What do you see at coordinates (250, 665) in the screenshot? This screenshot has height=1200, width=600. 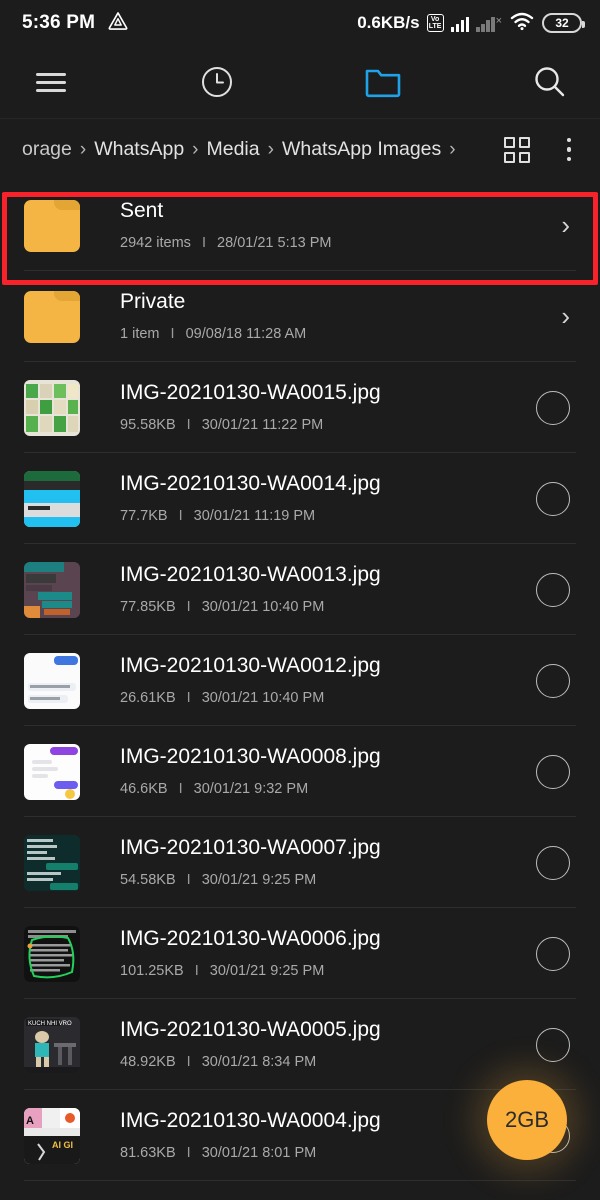 I see `item-name: IMG-20210130-WA0012.jpg` at bounding box center [250, 665].